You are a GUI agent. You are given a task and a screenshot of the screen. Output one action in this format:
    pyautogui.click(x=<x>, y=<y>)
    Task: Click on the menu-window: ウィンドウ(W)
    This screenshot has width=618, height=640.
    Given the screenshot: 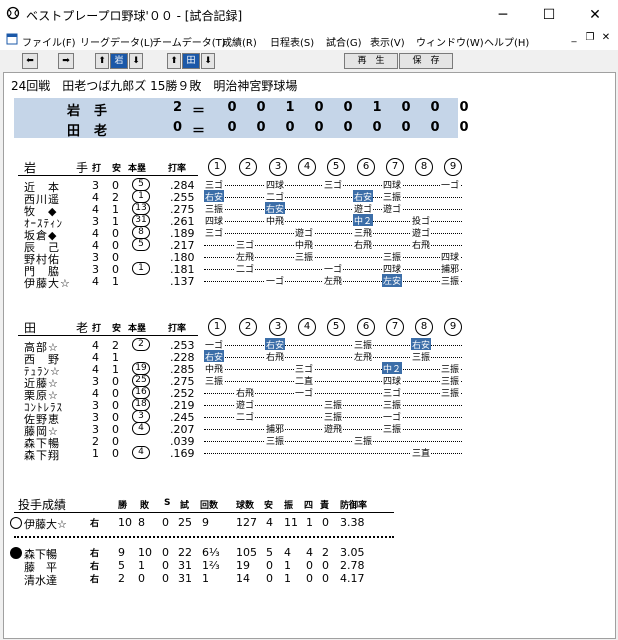 What is the action you would take?
    pyautogui.click(x=450, y=41)
    